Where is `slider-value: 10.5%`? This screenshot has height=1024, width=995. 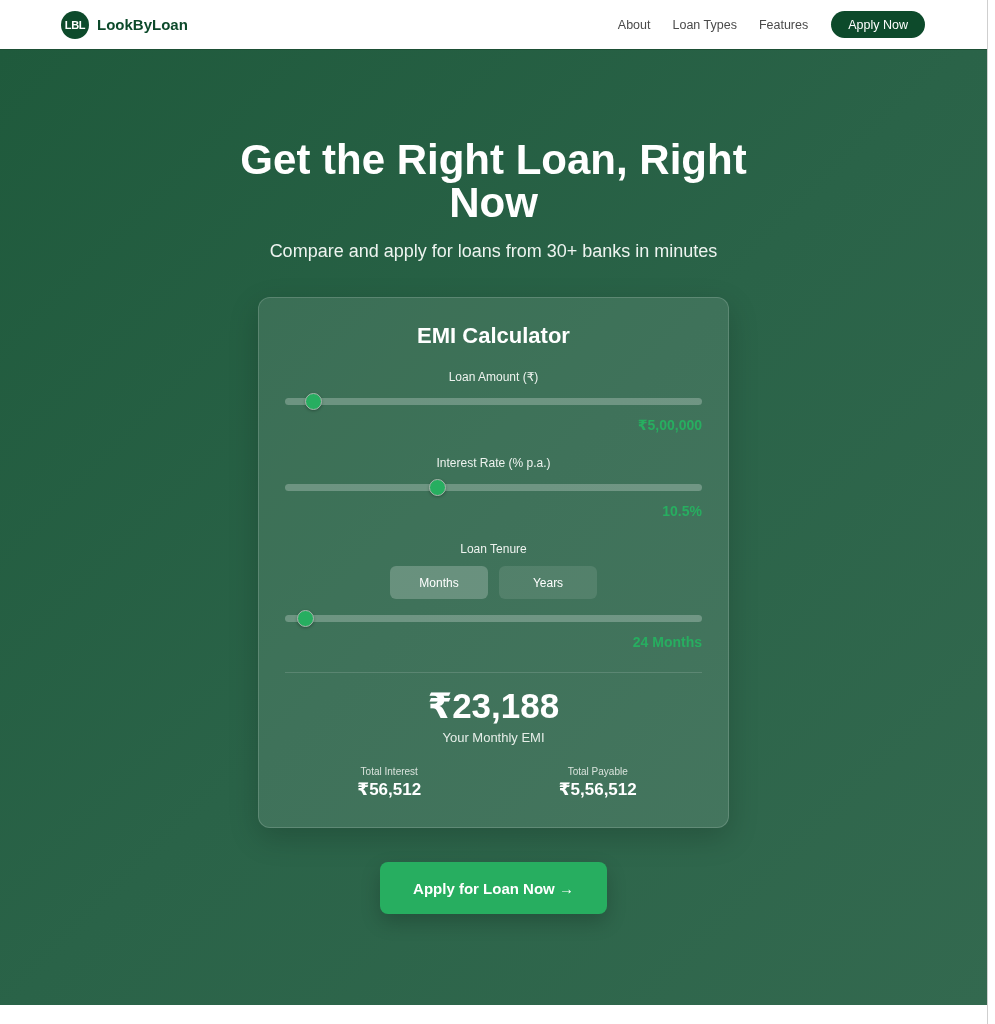 slider-value: 10.5% is located at coordinates (682, 511).